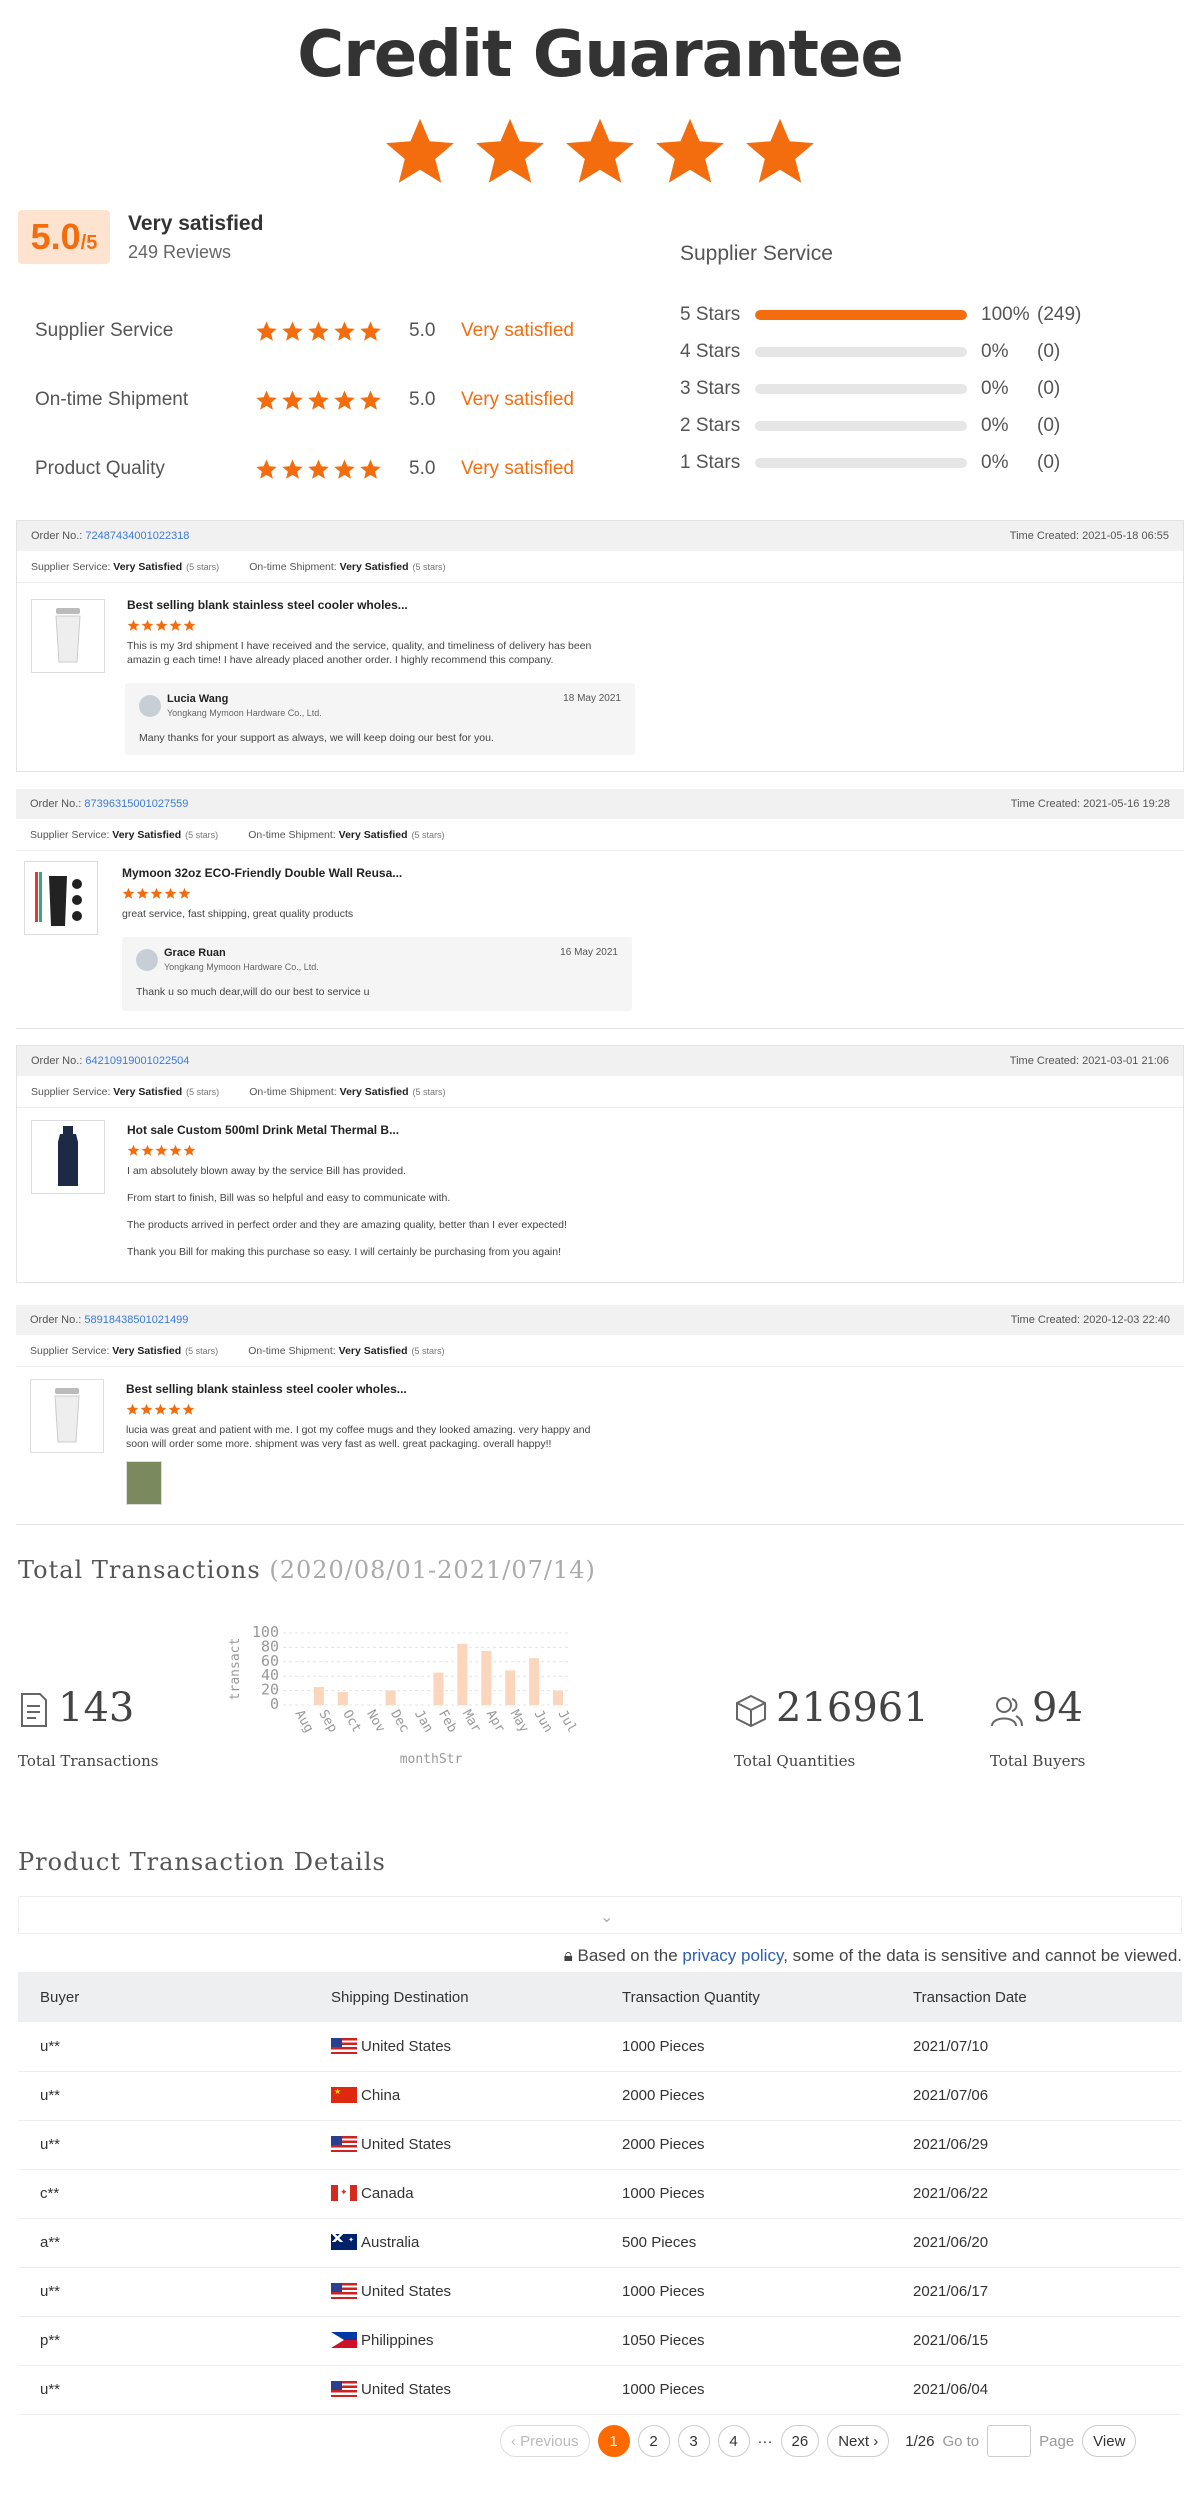  What do you see at coordinates (137, 536) in the screenshot?
I see `order-link: 72487434001022318` at bounding box center [137, 536].